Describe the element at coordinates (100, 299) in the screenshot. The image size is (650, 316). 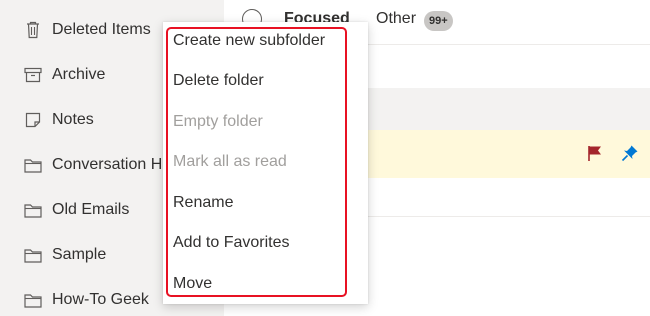
I see `folder-label: How-To Geek` at that location.